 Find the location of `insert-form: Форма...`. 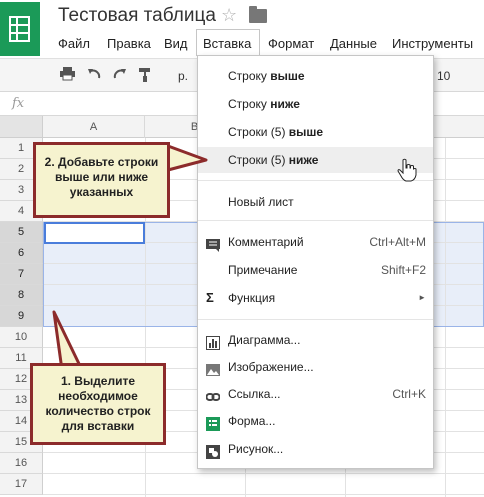

insert-form: Форма... is located at coordinates (315, 421).